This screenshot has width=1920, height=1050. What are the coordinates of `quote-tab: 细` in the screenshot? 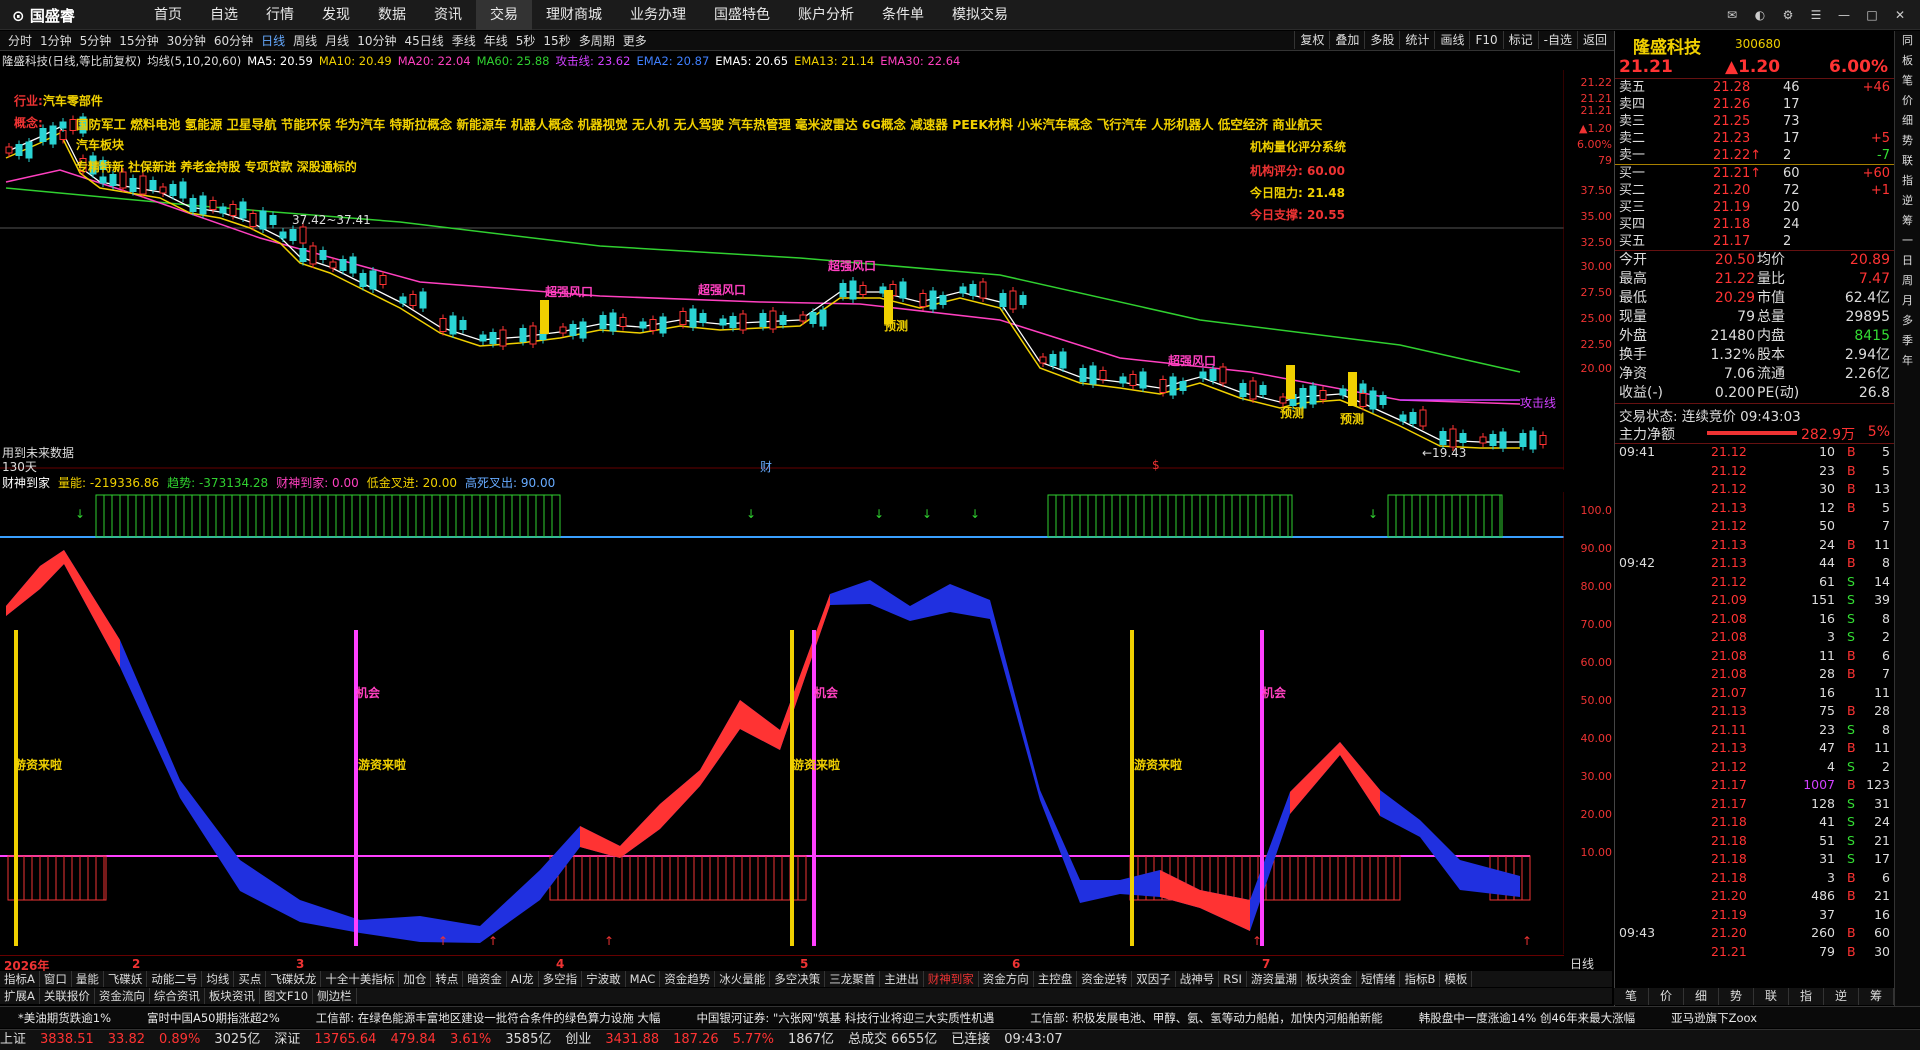 It's located at (1701, 996).